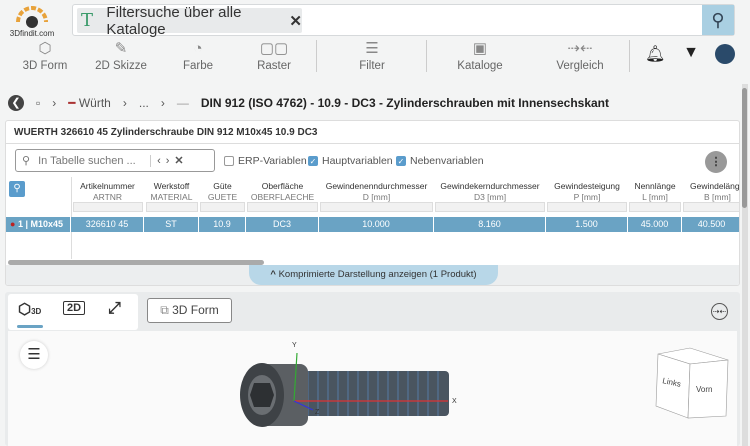  What do you see at coordinates (198, 66) in the screenshot?
I see `toolbar-label: Farbe` at bounding box center [198, 66].